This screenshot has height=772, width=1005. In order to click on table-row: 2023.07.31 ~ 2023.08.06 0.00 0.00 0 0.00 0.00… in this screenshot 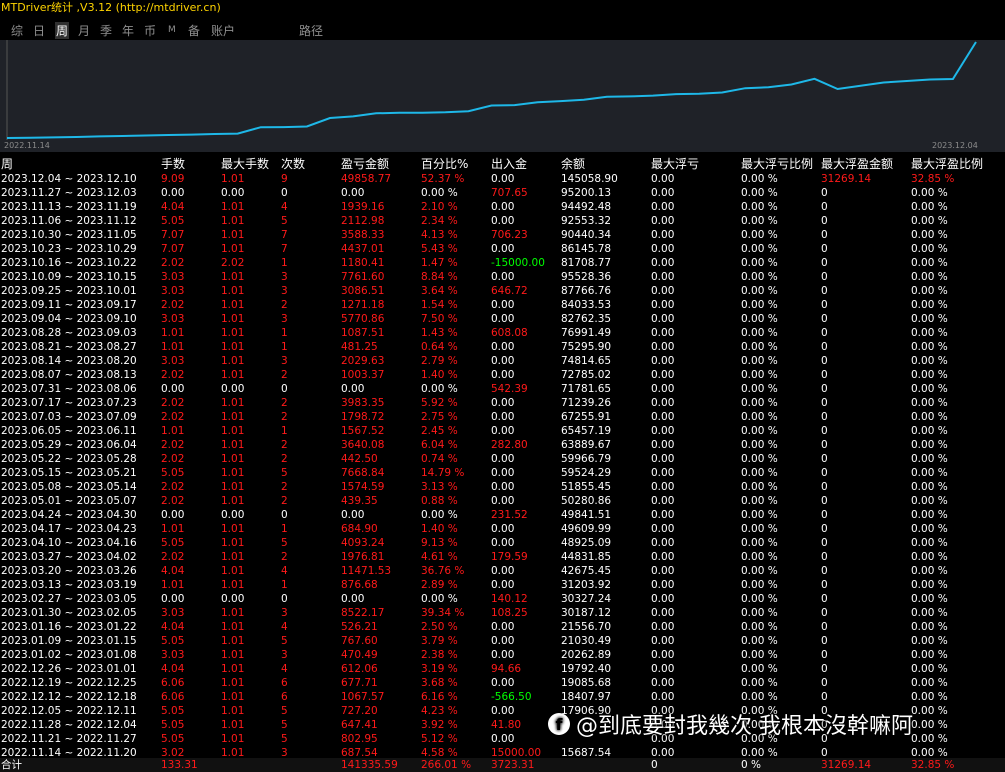, I will do `click(502, 389)`.